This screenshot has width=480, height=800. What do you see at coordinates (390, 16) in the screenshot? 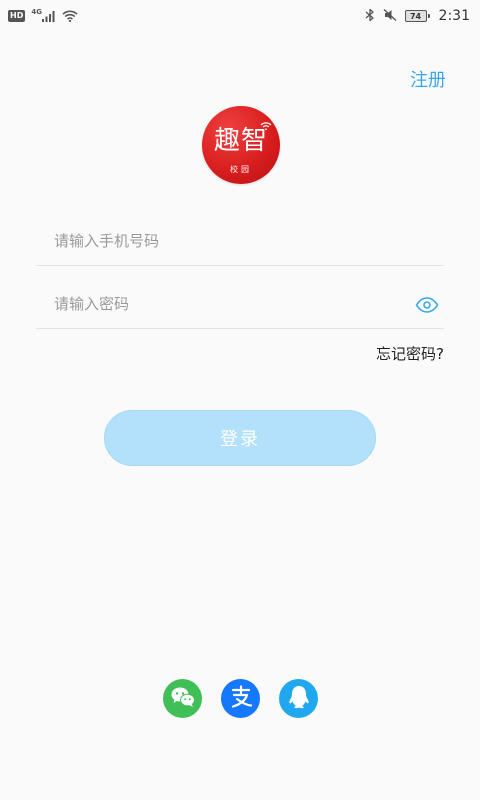
I see `mute-icon` at bounding box center [390, 16].